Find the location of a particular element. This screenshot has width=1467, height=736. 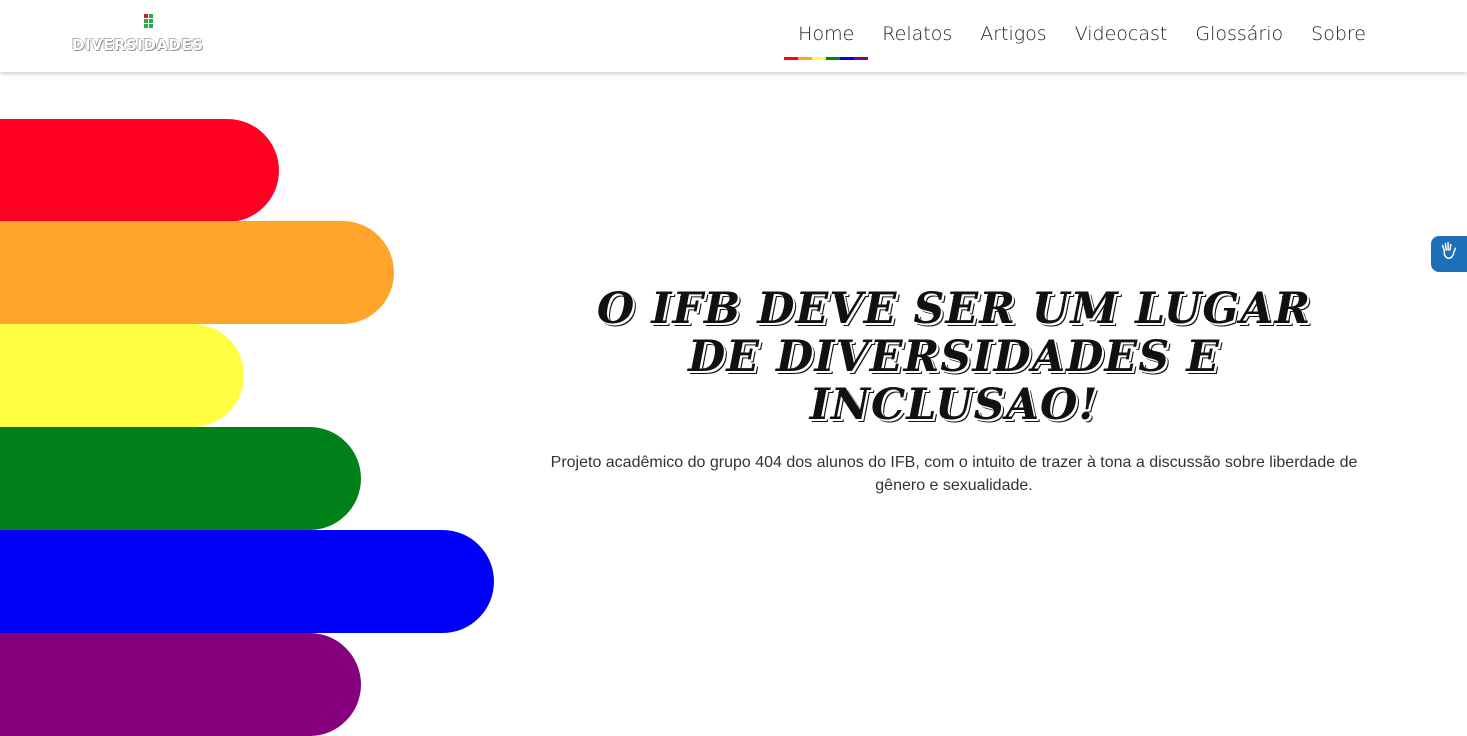

nav-item-label: Home is located at coordinates (826, 34).